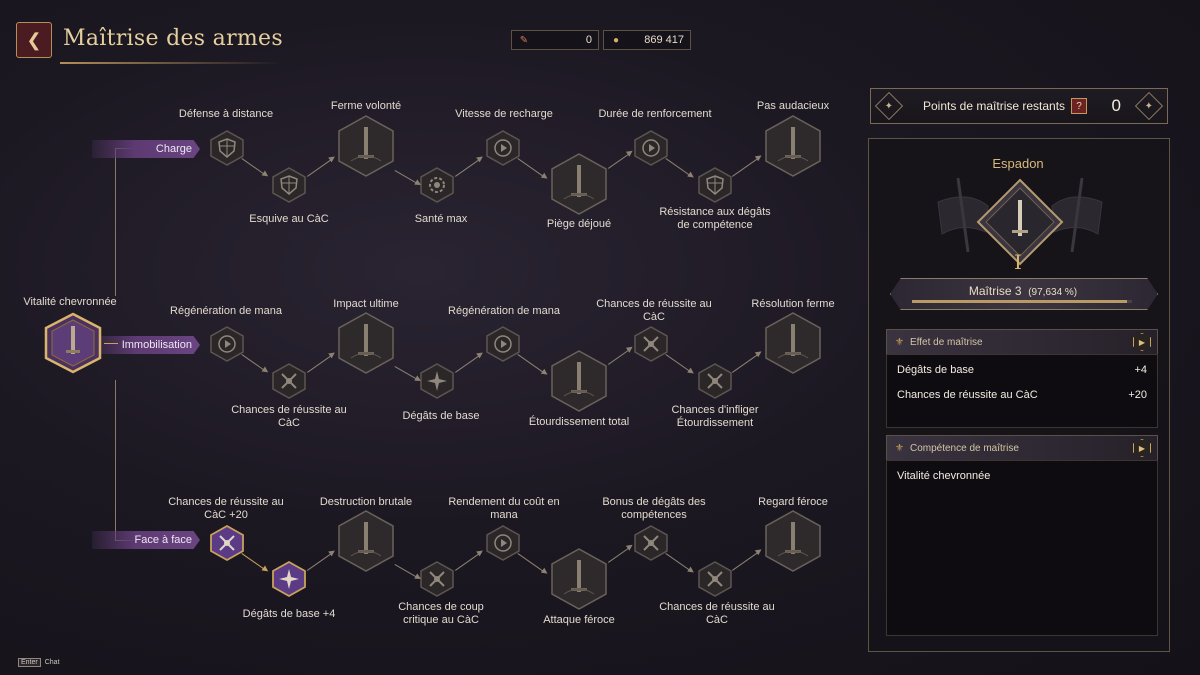 The height and width of the screenshot is (675, 1200). Describe the element at coordinates (441, 613) in the screenshot. I see `label-coup-critique: Chances de coup critique au CàC` at that location.